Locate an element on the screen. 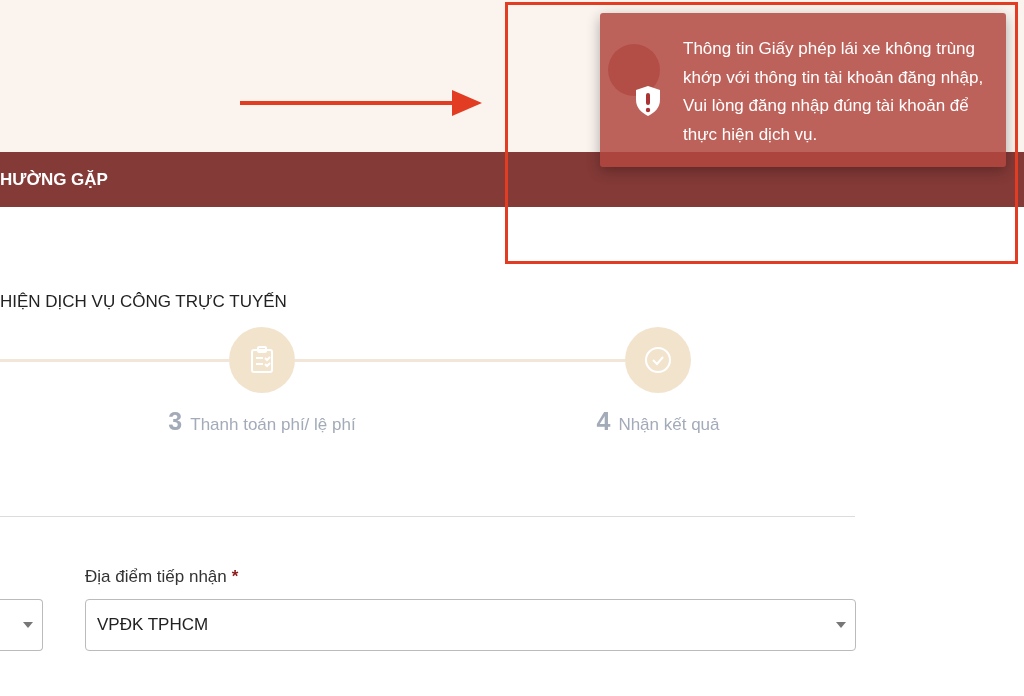  select-field: VPĐK TPHCM is located at coordinates (470, 625).